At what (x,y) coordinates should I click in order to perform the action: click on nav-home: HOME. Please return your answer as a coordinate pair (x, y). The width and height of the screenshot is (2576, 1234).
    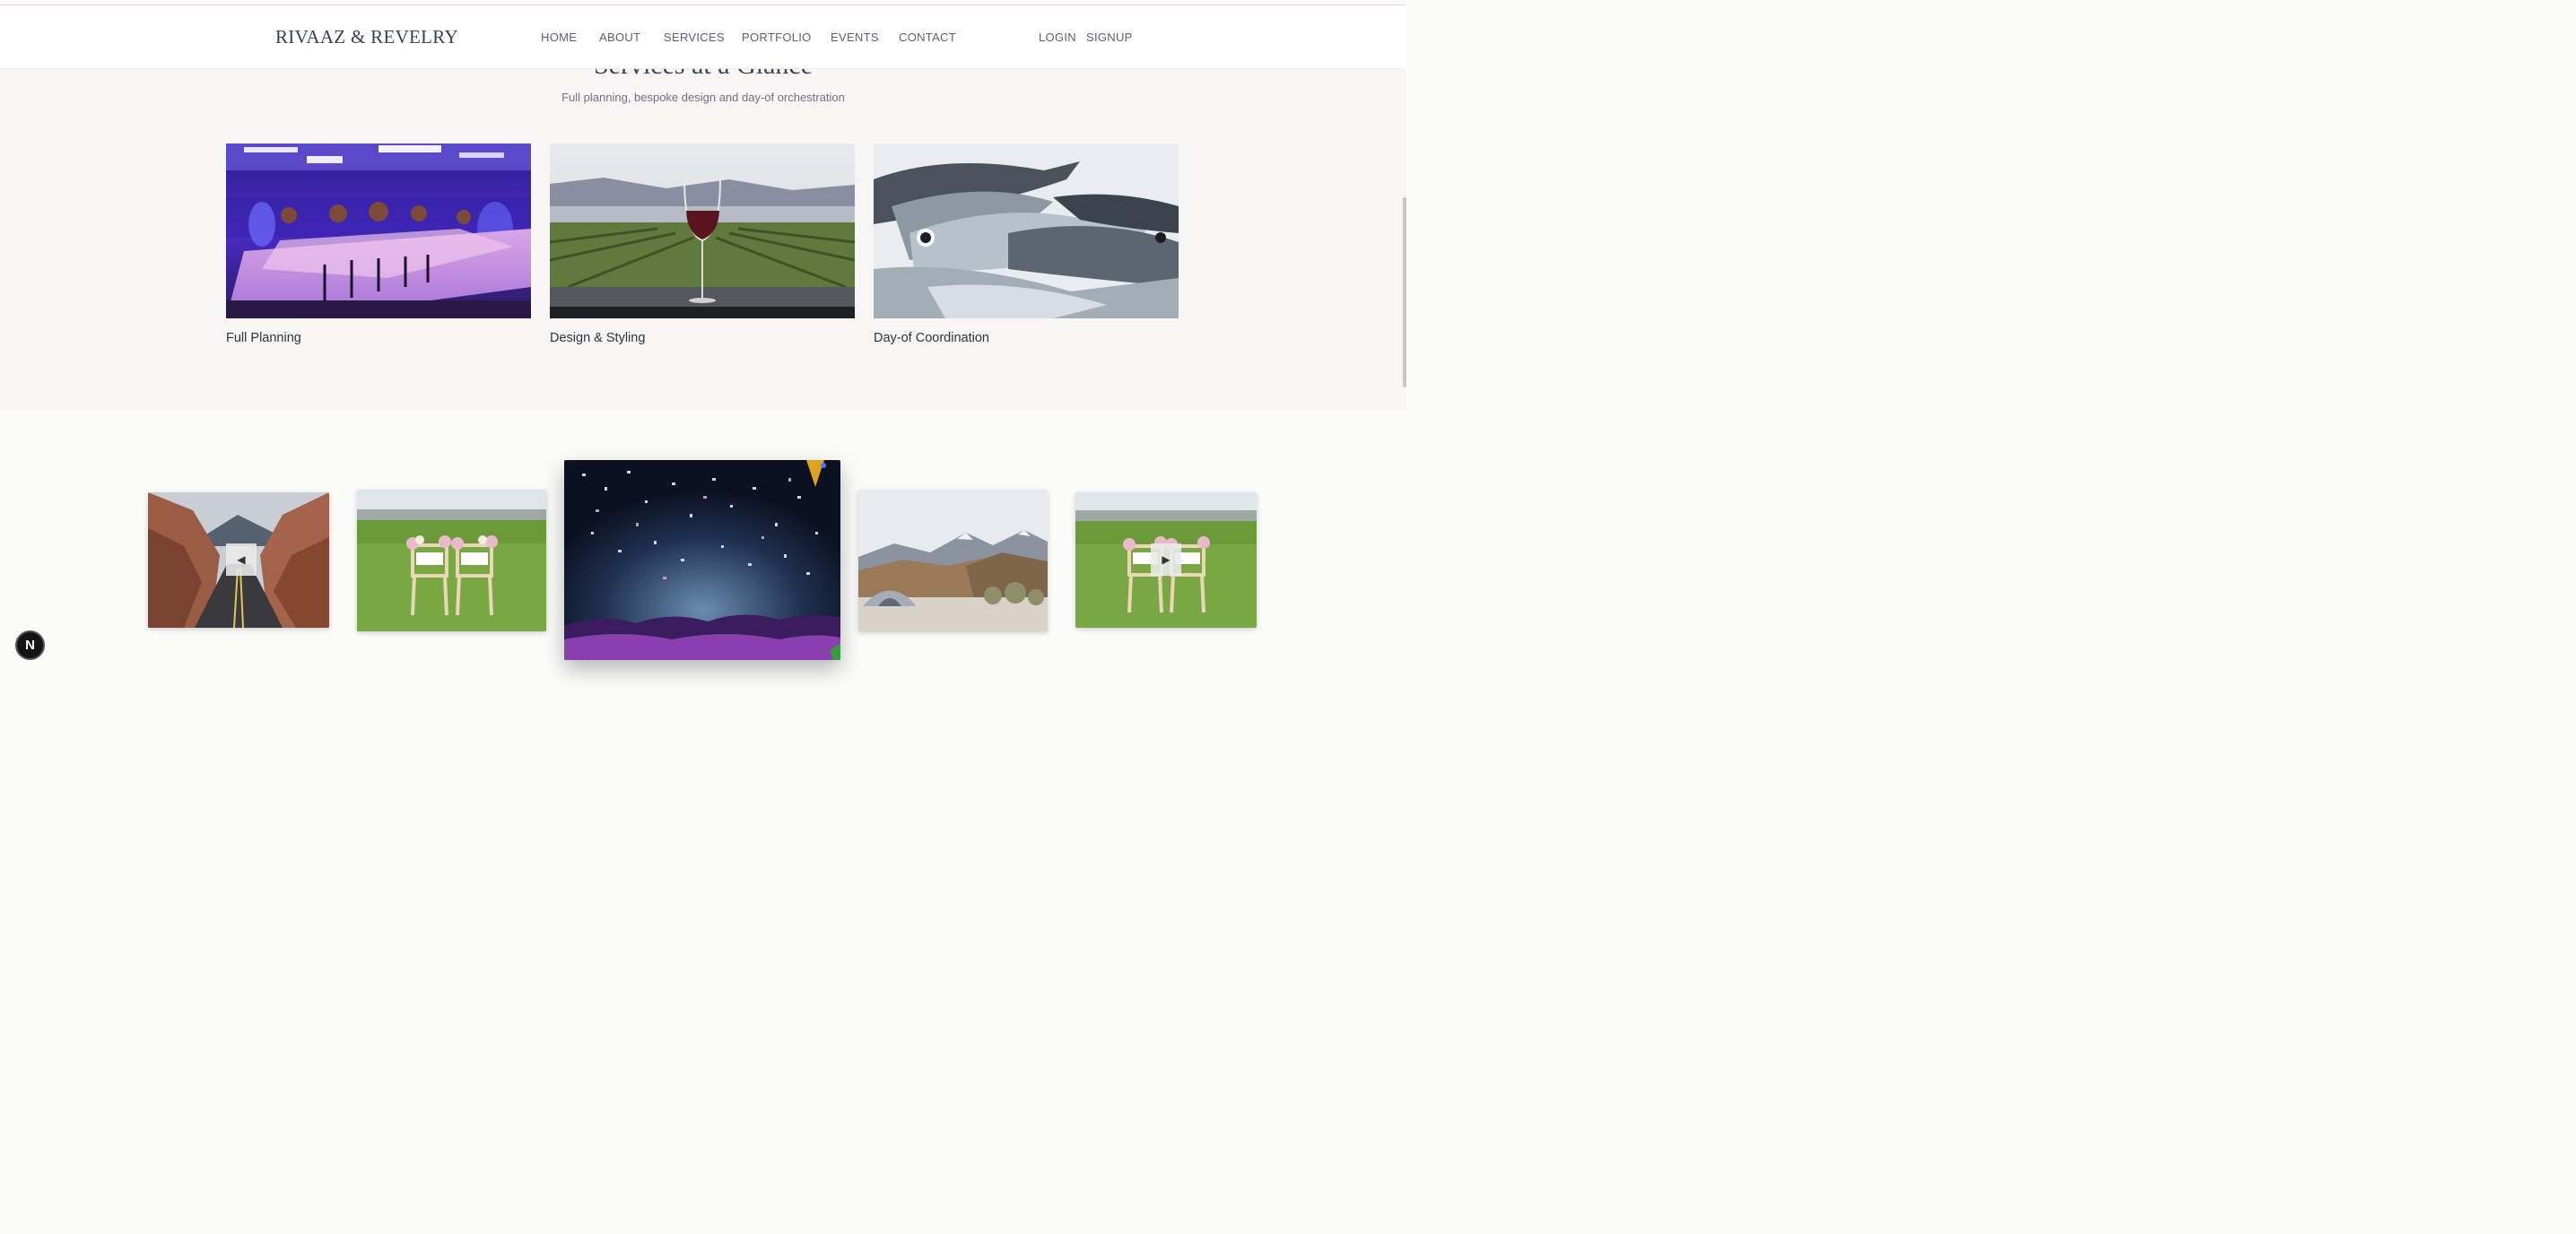
    Looking at the image, I should click on (559, 37).